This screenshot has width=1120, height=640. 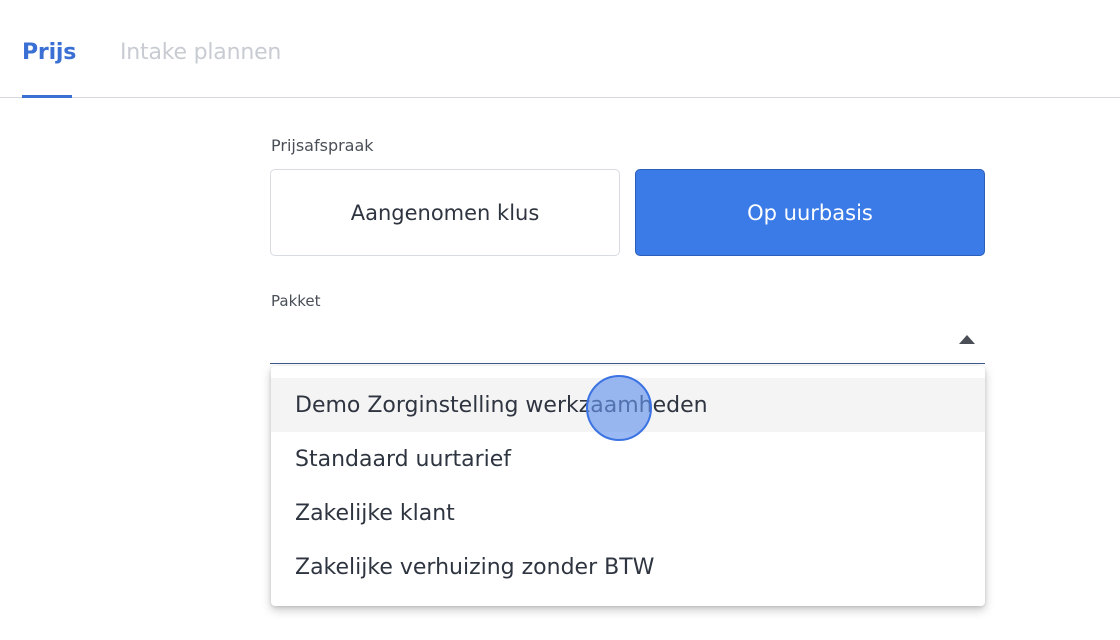 What do you see at coordinates (628, 567) in the screenshot?
I see `dropdown-option: Zakelijke verhuizing zonder BTW` at bounding box center [628, 567].